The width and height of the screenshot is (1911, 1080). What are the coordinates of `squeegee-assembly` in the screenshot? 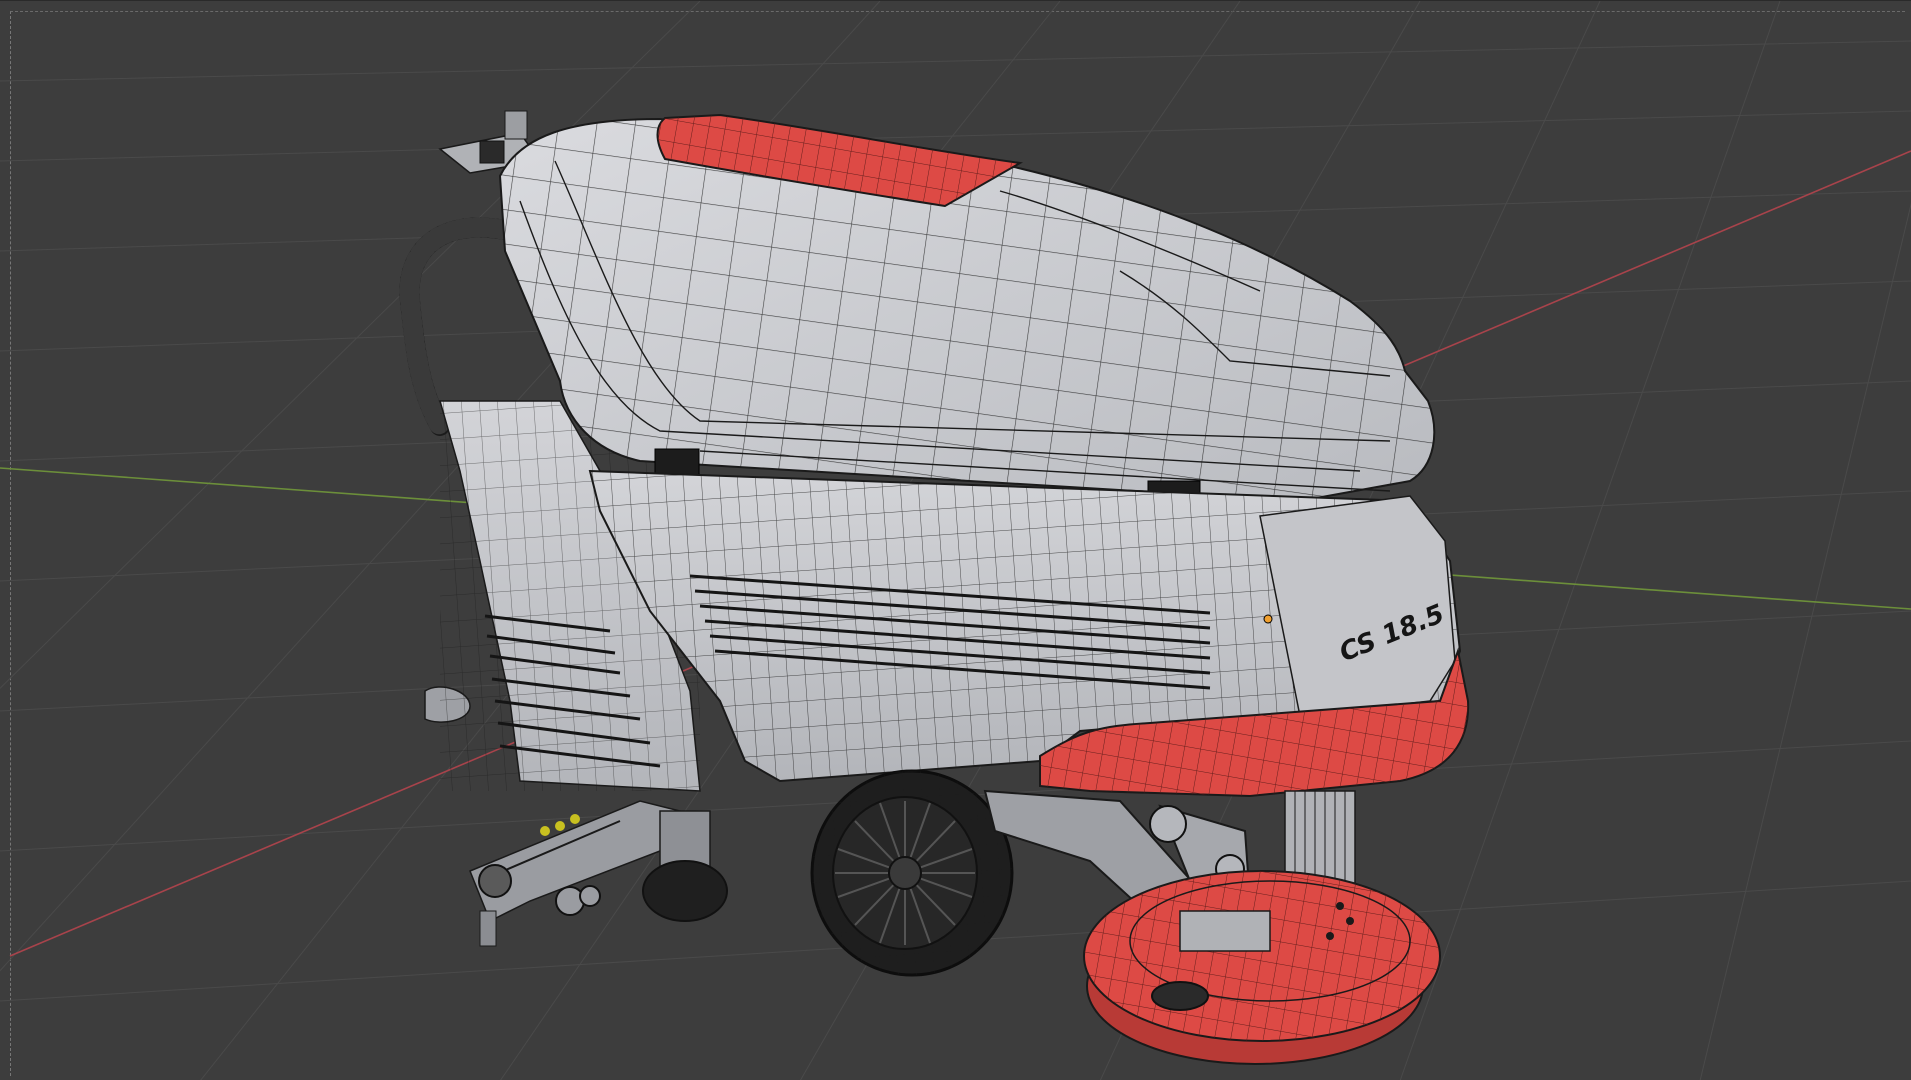 It's located at (575, 873).